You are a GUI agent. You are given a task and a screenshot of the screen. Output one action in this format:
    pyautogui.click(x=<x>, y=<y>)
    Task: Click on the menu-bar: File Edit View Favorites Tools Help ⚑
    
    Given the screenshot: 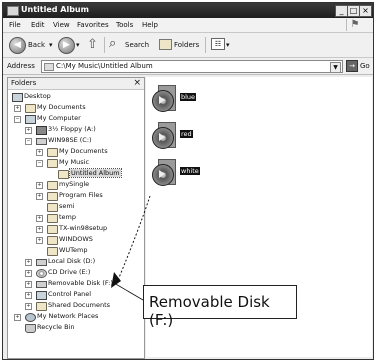 What is the action you would take?
    pyautogui.click(x=188, y=25)
    